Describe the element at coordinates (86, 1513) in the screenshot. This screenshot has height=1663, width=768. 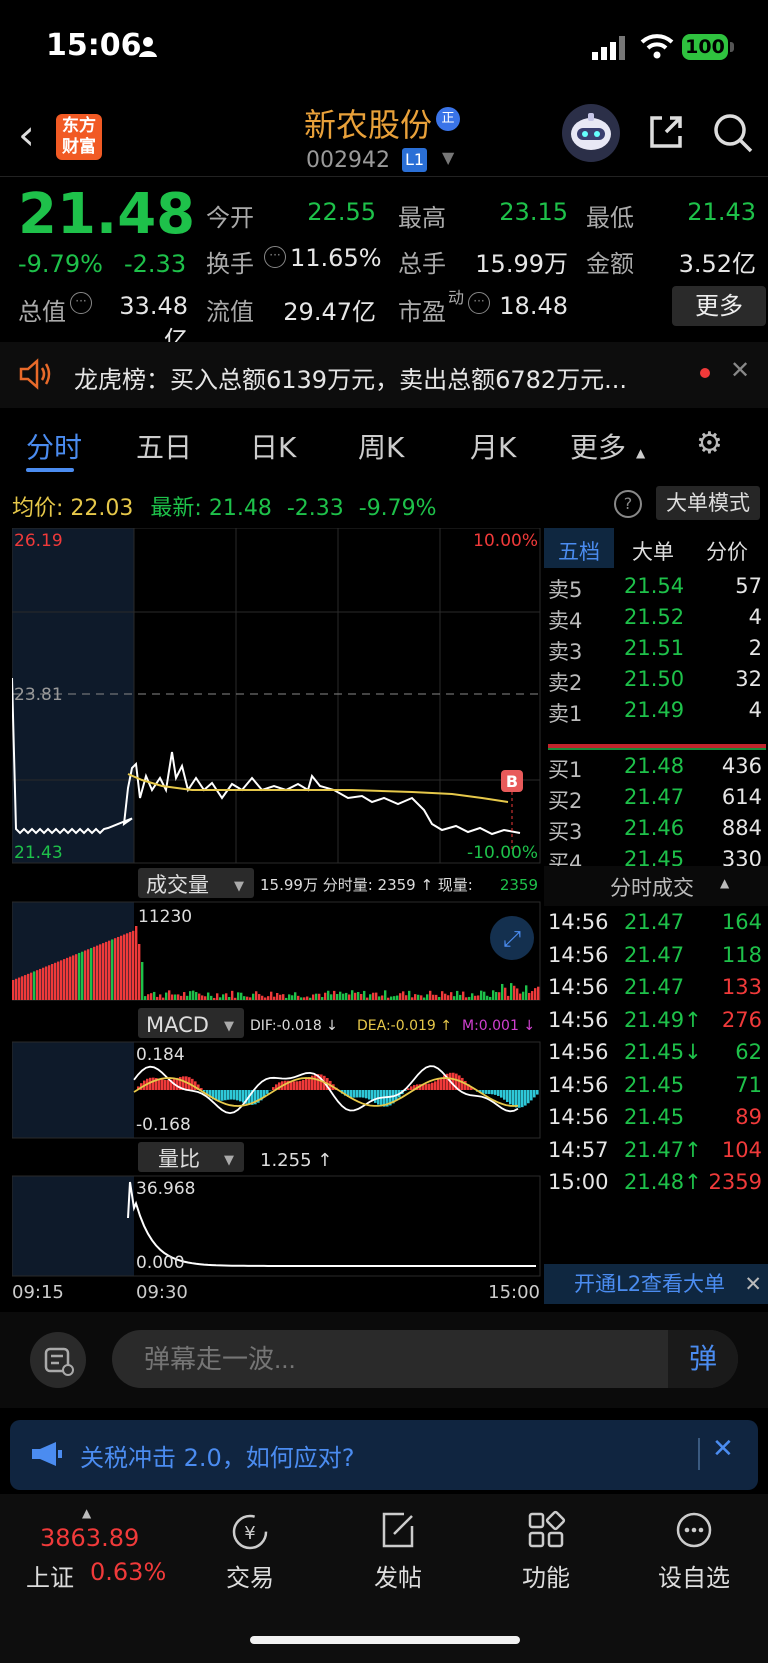
I see `caret-icon: ▲` at that location.